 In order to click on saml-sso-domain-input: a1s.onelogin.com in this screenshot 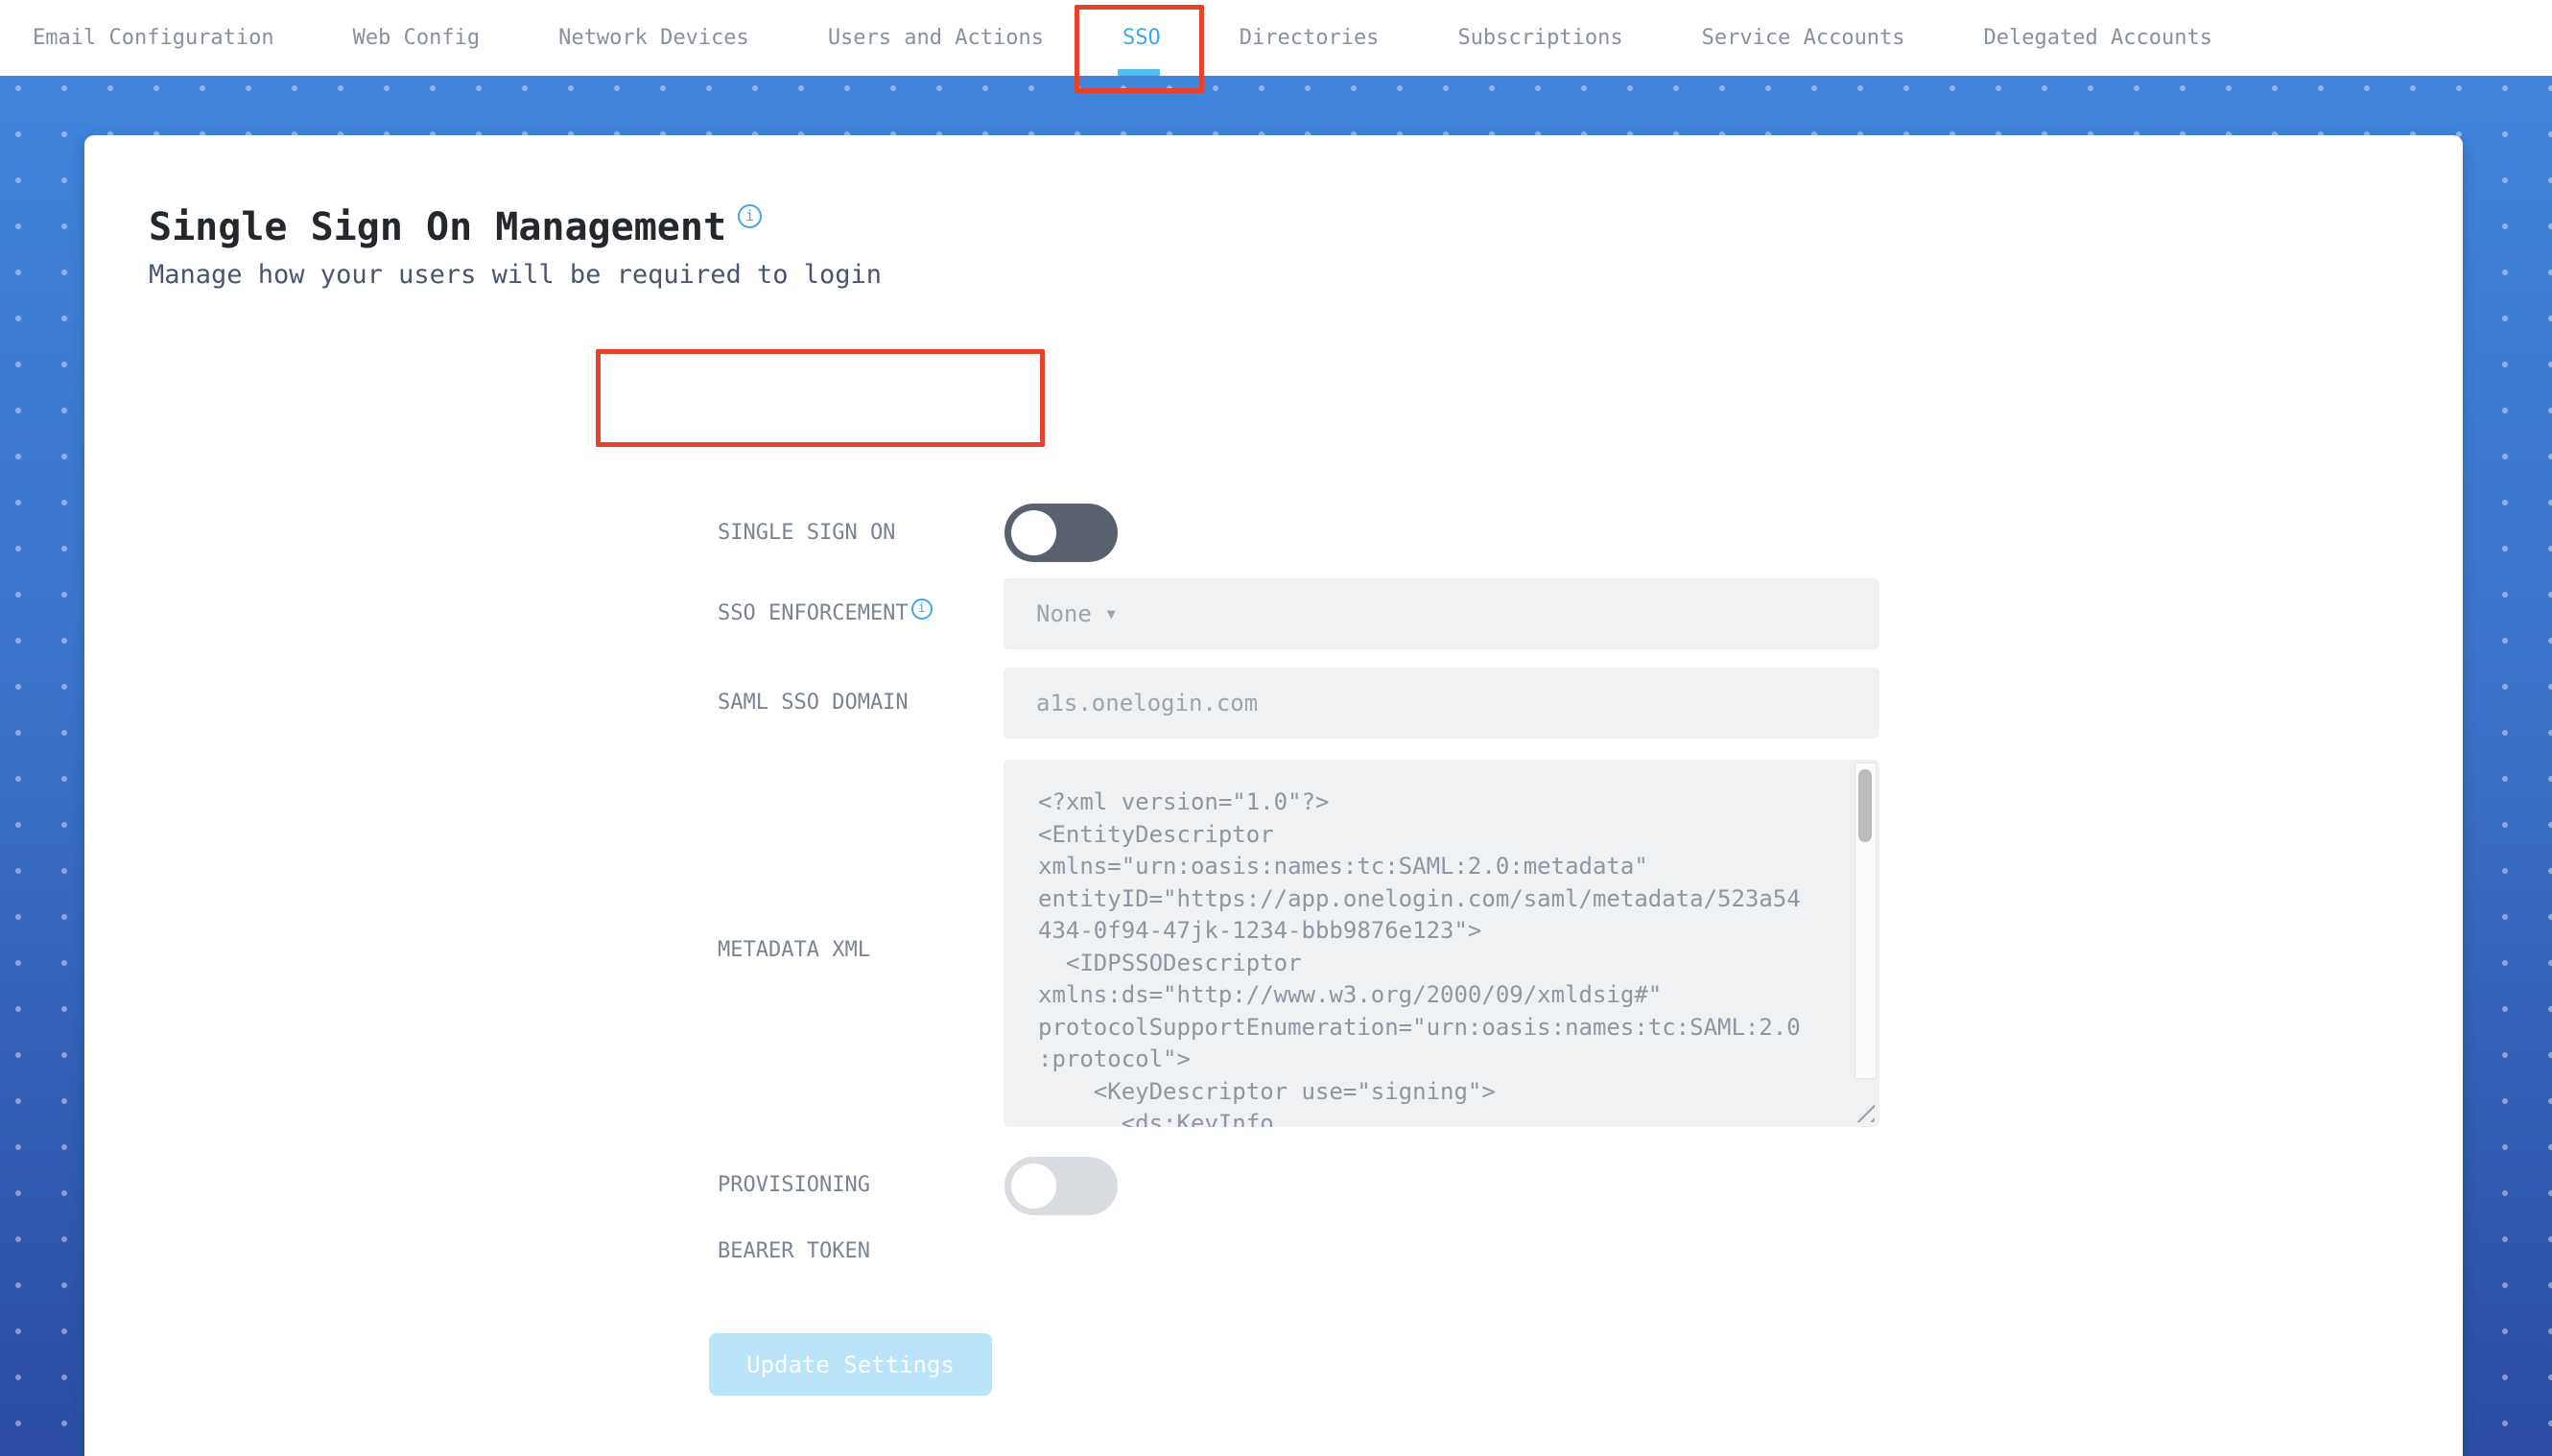, I will do `click(1441, 704)`.